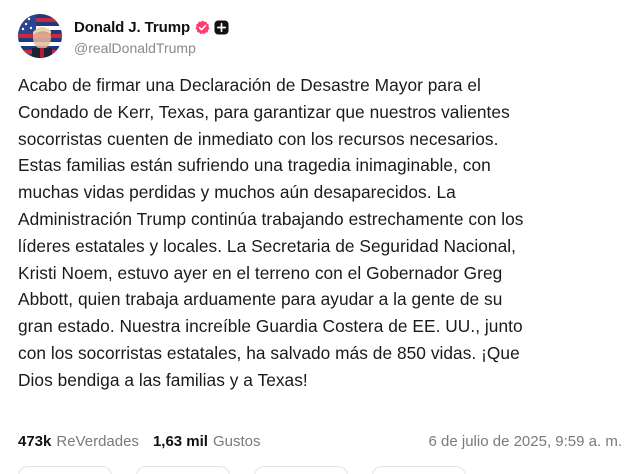 The image size is (640, 474). I want to click on flag-portrait-avatar-icon, so click(40, 36).